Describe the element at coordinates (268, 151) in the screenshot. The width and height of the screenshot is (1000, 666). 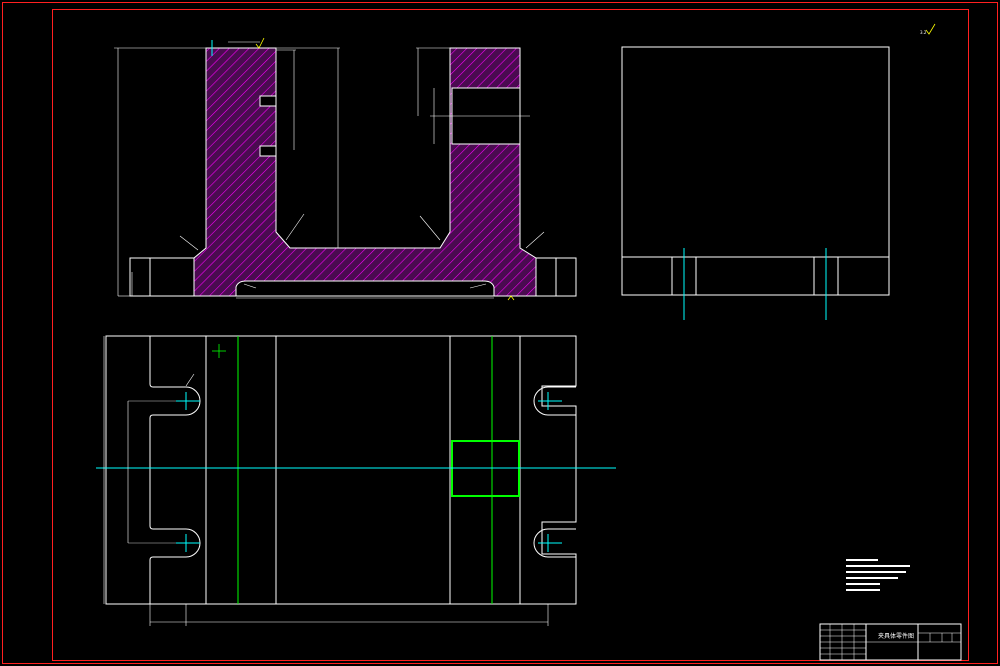
I see `thread-hole-lower` at that location.